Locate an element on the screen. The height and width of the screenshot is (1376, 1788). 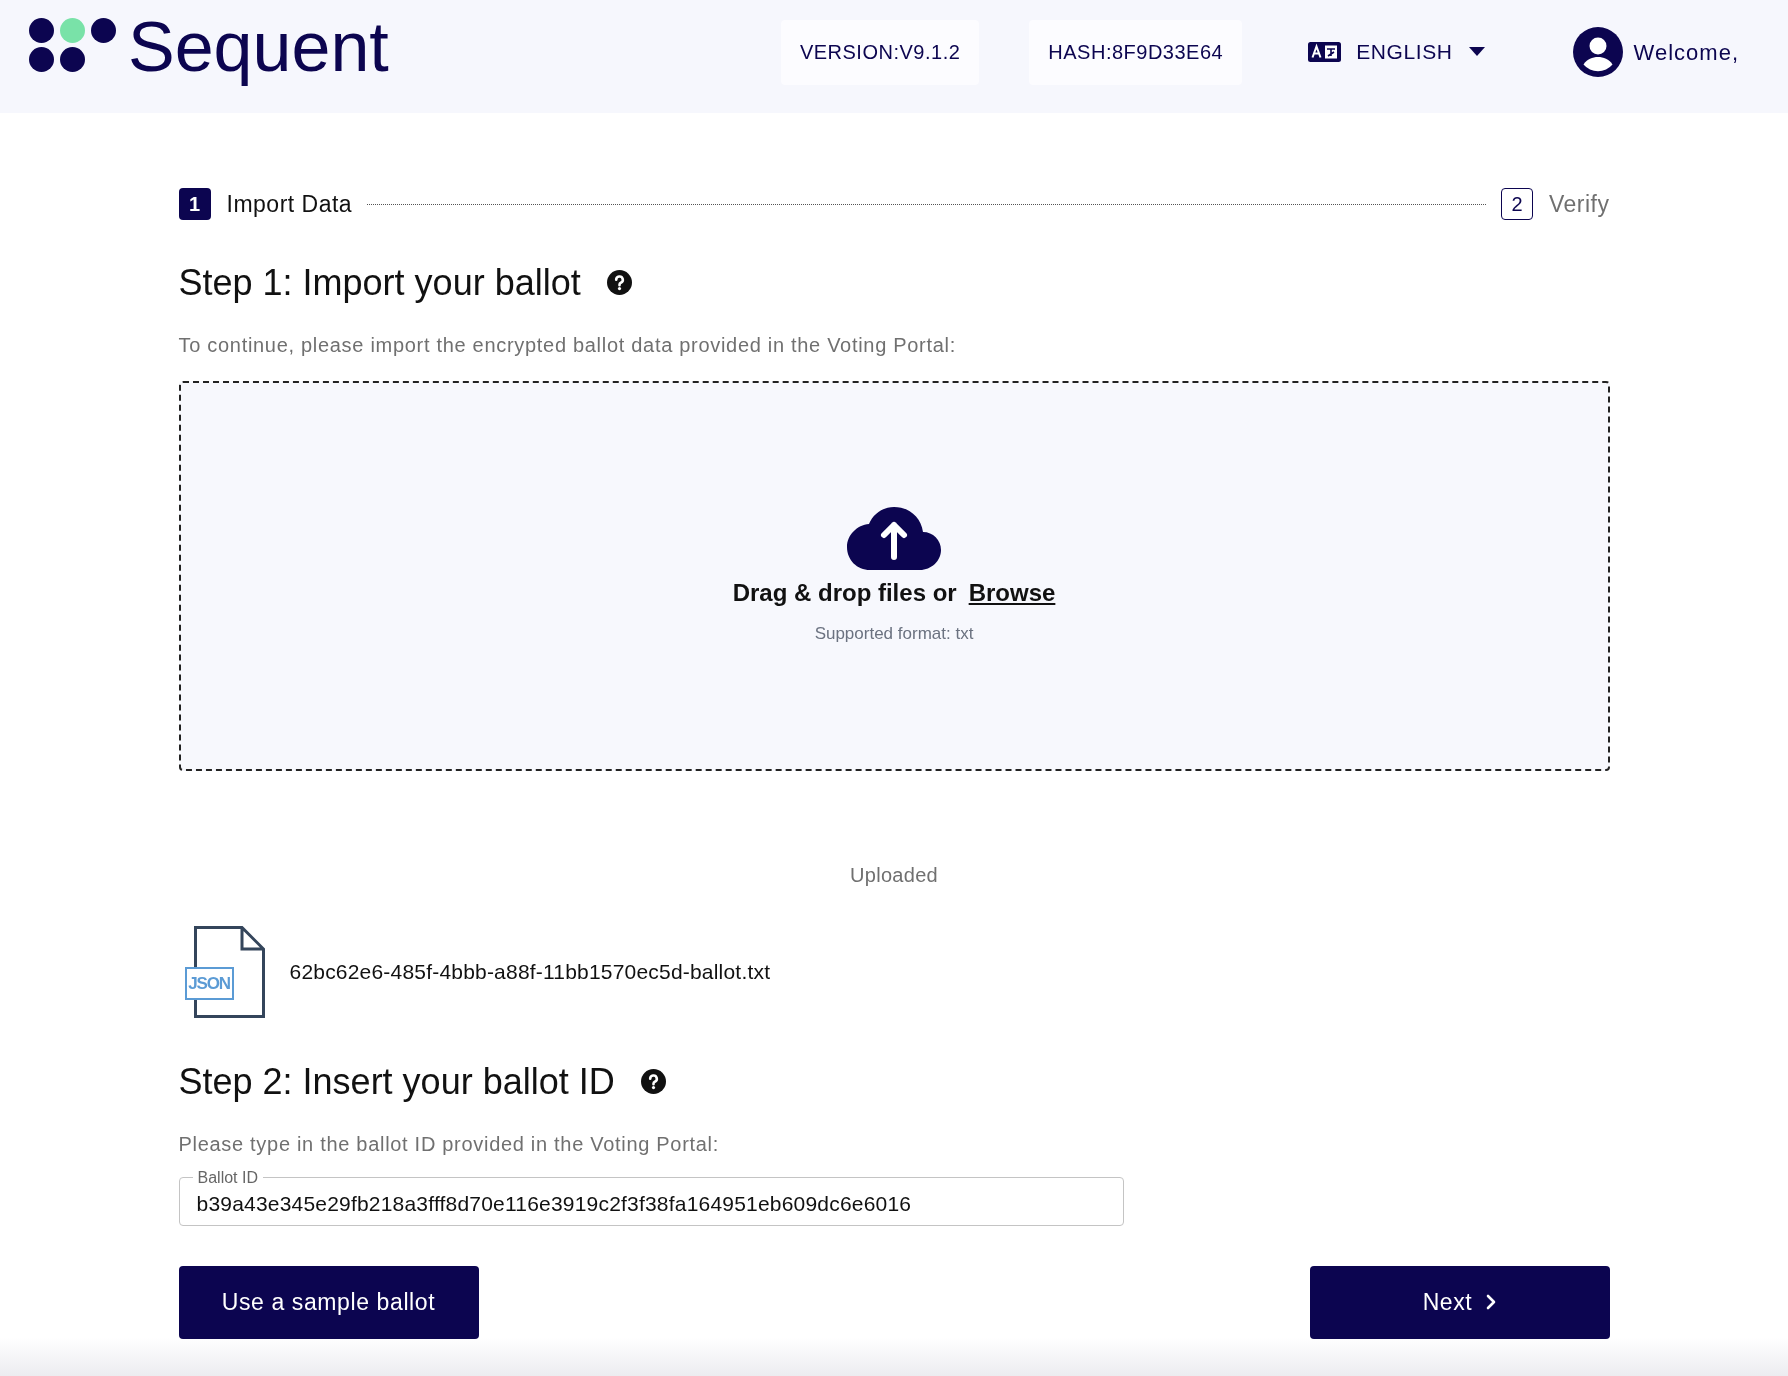
step-label: Import Data is located at coordinates (289, 204).